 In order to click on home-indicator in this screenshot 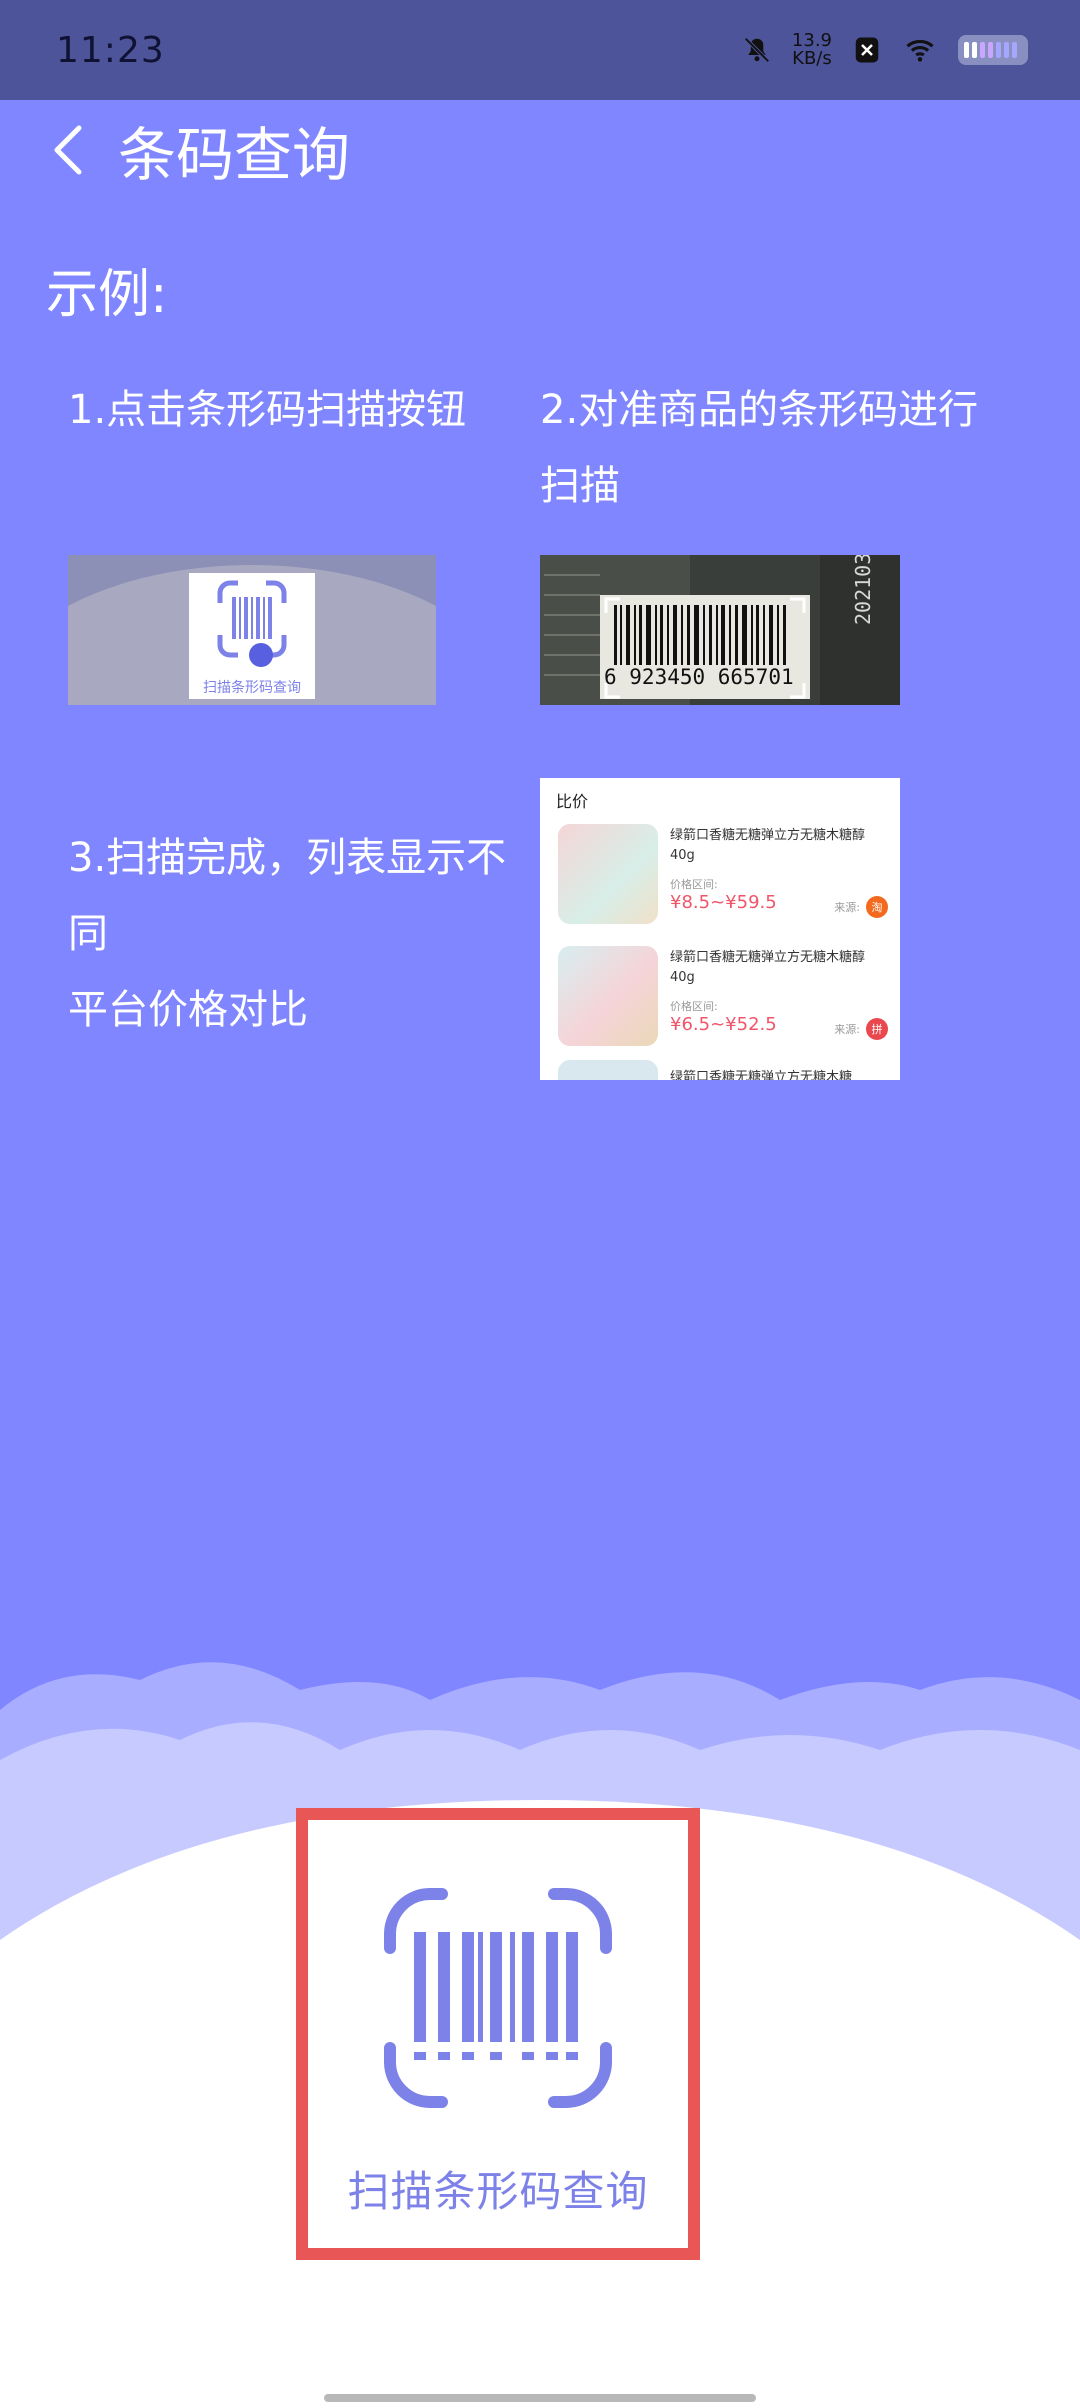, I will do `click(540, 2398)`.